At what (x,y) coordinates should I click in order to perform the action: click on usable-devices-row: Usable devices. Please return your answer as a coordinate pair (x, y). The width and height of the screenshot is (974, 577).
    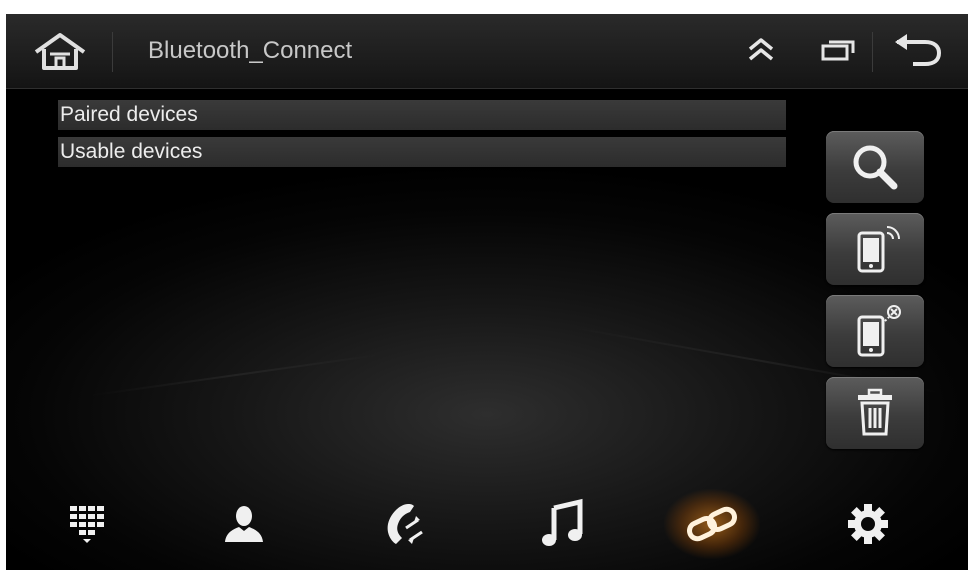
    Looking at the image, I should click on (422, 152).